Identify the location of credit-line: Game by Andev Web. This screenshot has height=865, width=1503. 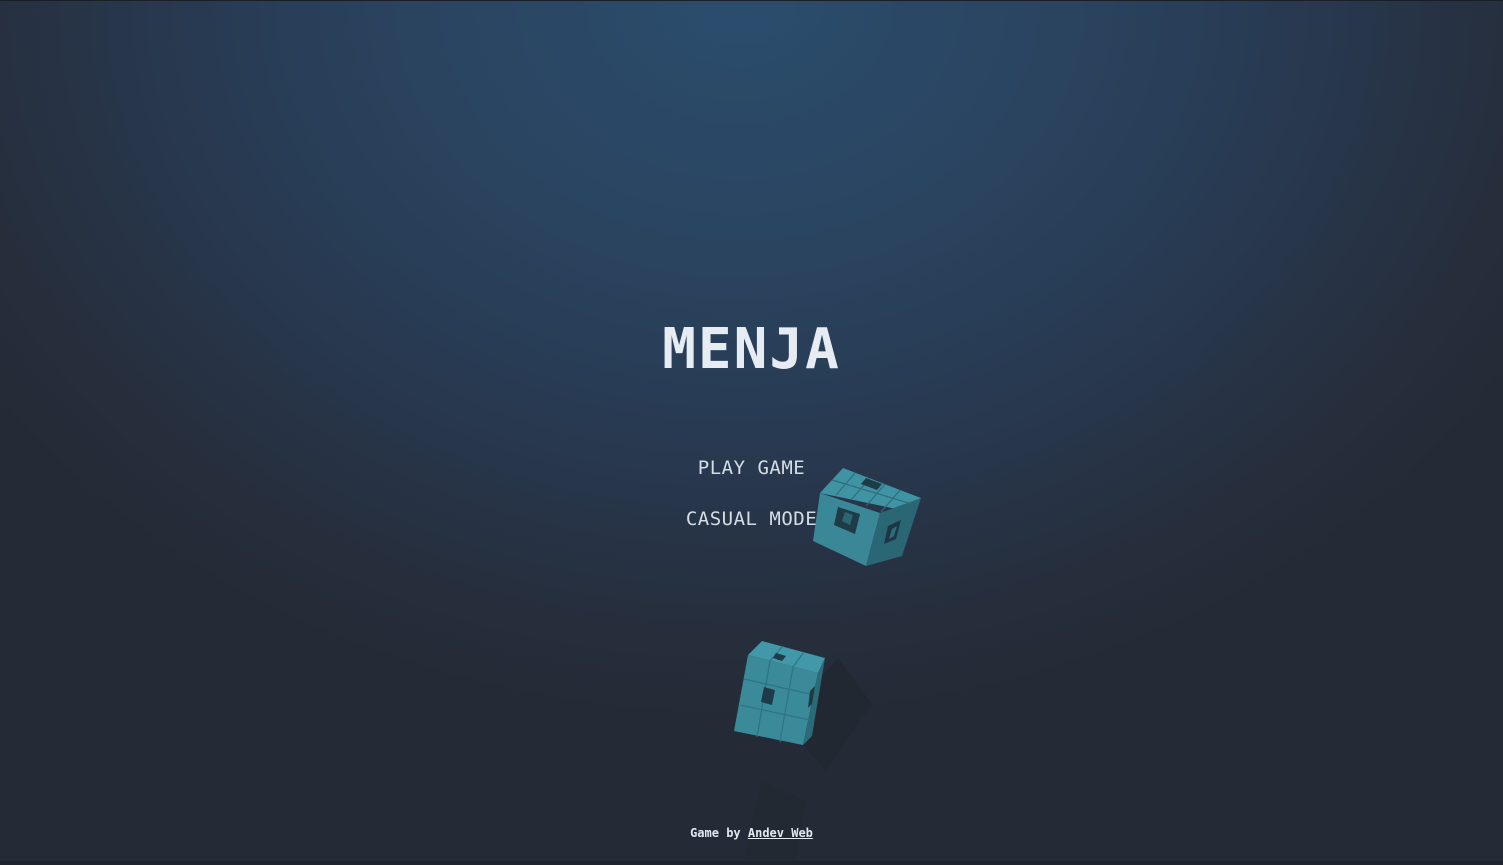
(751, 833).